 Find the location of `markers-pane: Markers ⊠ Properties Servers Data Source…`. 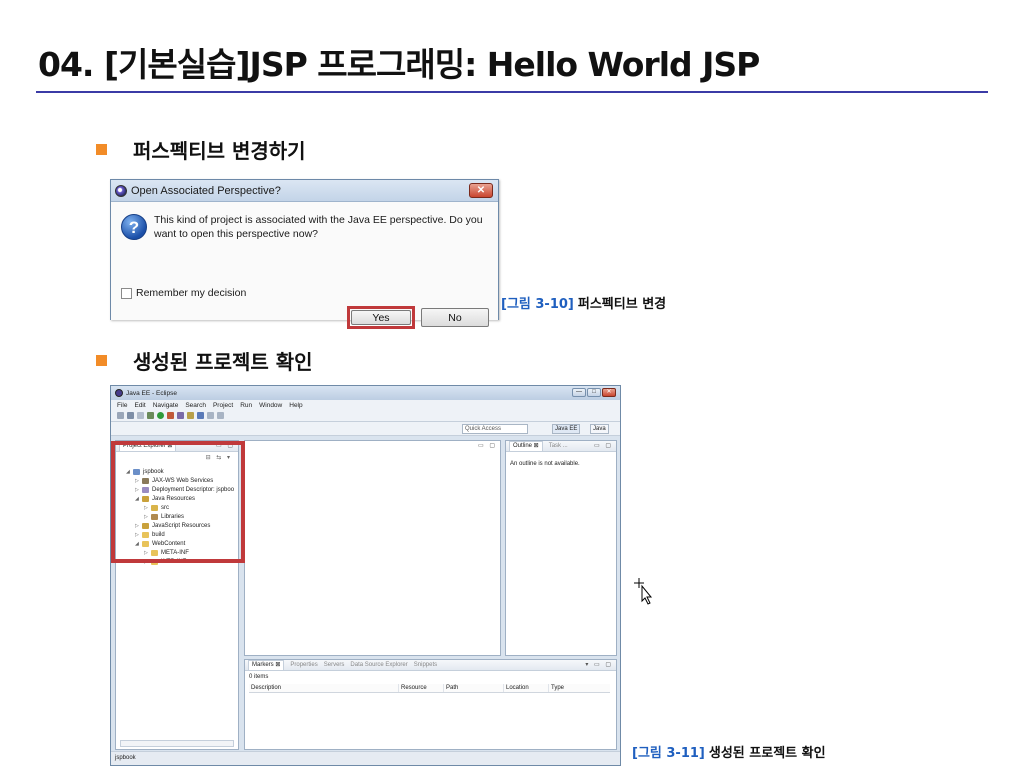

markers-pane: Markers ⊠ Properties Servers Data Source… is located at coordinates (430, 704).